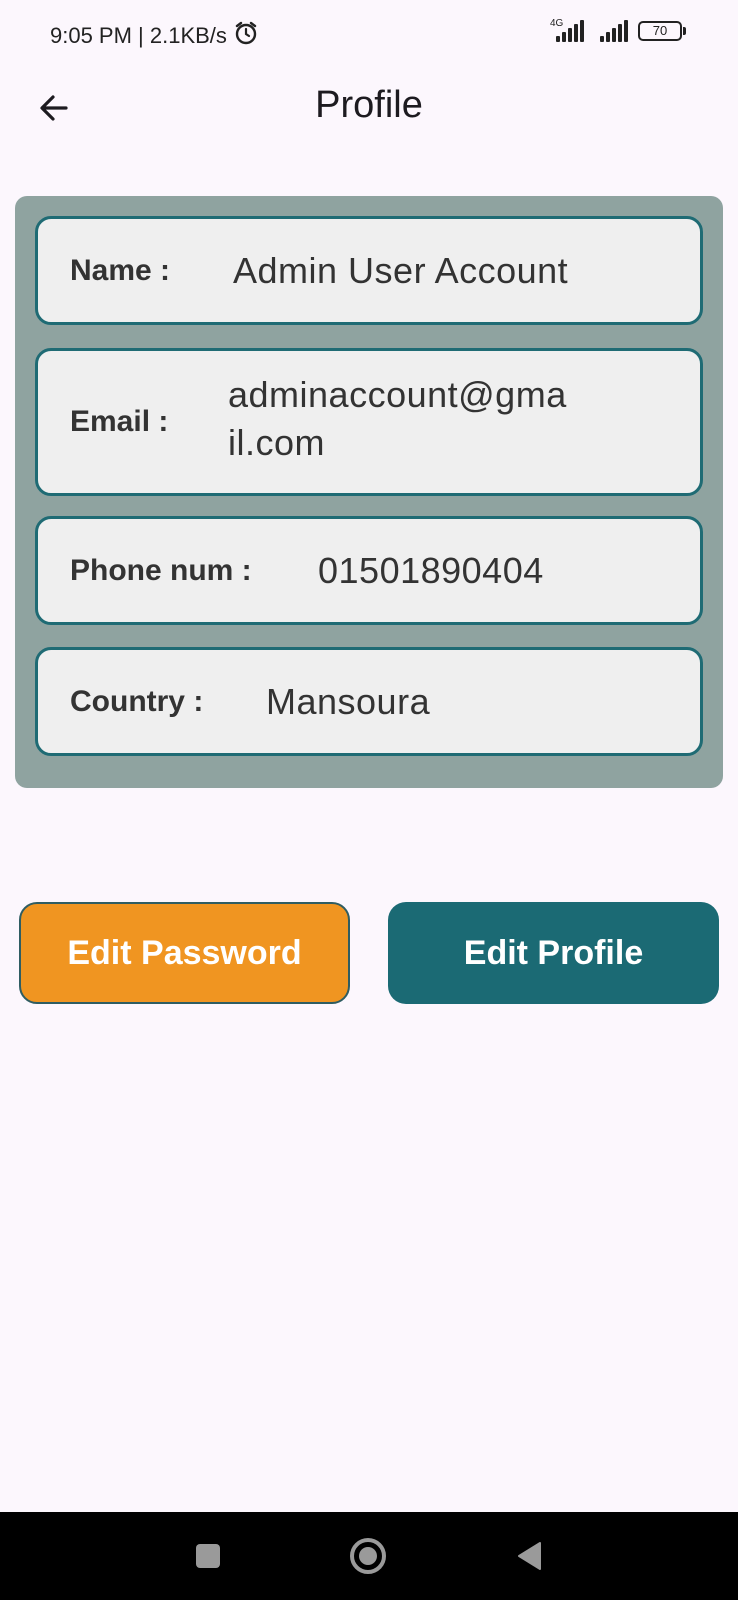 The width and height of the screenshot is (738, 1600). Describe the element at coordinates (567, 30) in the screenshot. I see `signal-4g-icon: 4G` at that location.